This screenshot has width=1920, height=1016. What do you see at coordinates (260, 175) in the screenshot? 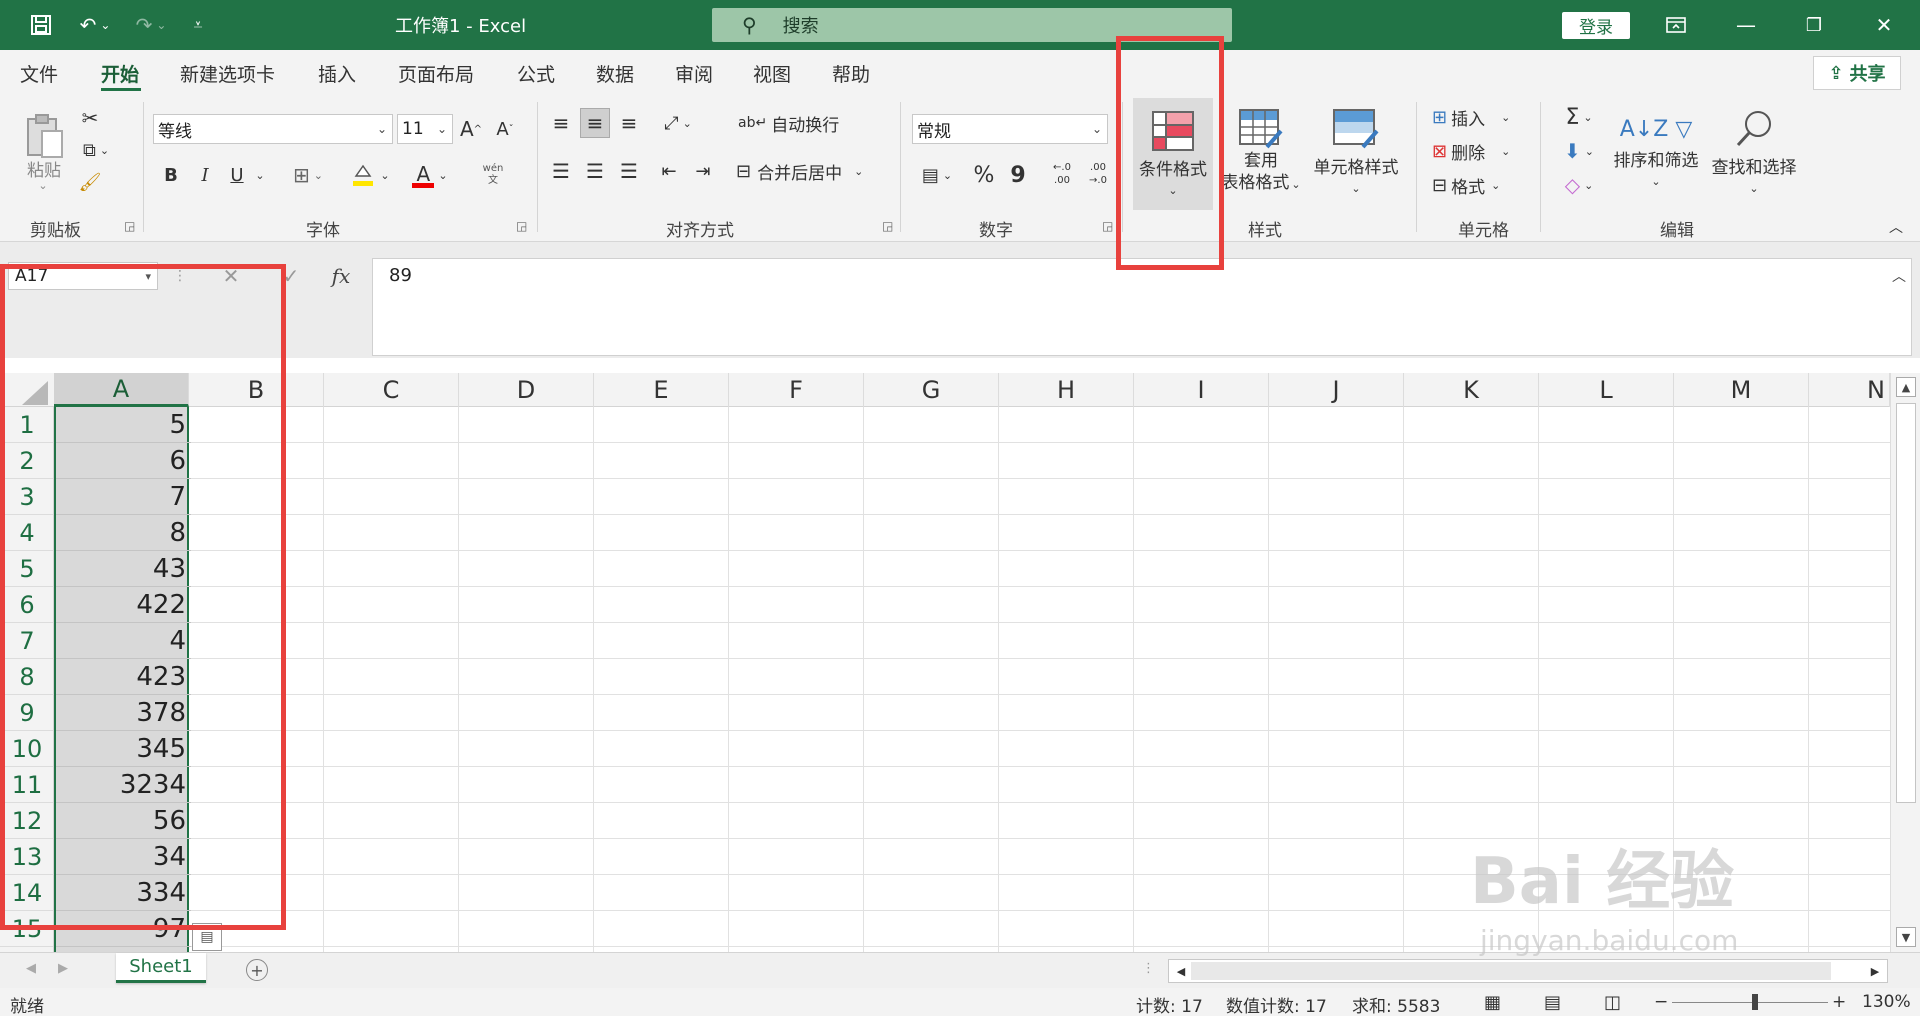
I see `underline-dropdown-icon: ⌄` at bounding box center [260, 175].